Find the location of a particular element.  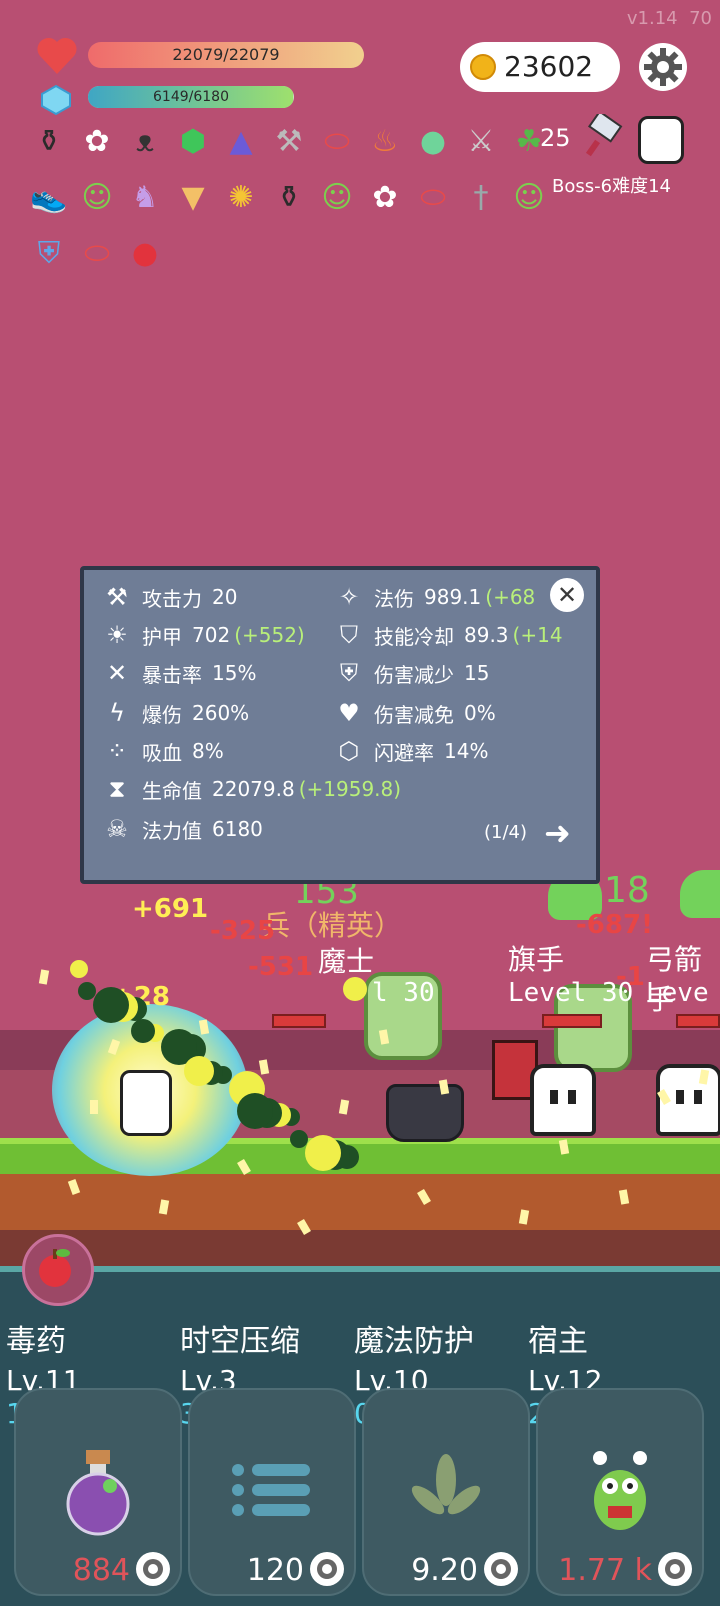

flagbearer-enemy is located at coordinates (563, 1100).